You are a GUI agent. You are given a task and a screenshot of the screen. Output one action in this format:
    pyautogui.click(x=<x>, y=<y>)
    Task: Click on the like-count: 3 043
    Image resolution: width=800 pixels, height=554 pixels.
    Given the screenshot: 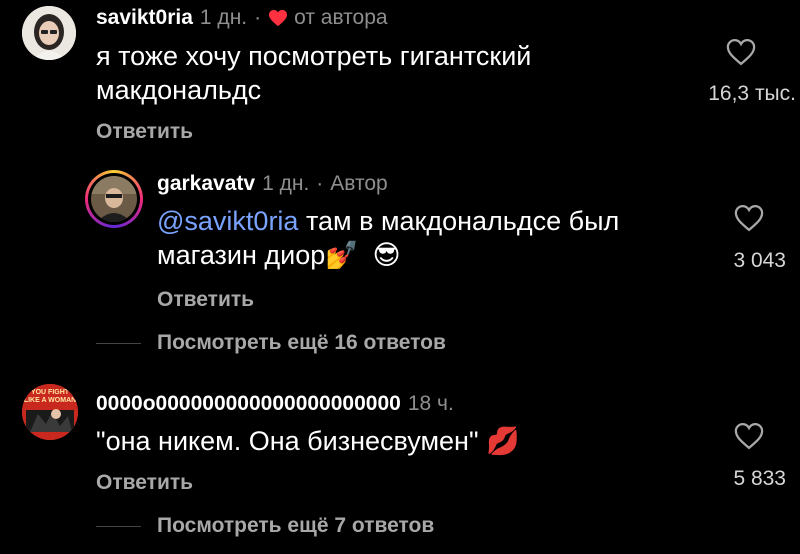 What is the action you would take?
    pyautogui.click(x=759, y=260)
    